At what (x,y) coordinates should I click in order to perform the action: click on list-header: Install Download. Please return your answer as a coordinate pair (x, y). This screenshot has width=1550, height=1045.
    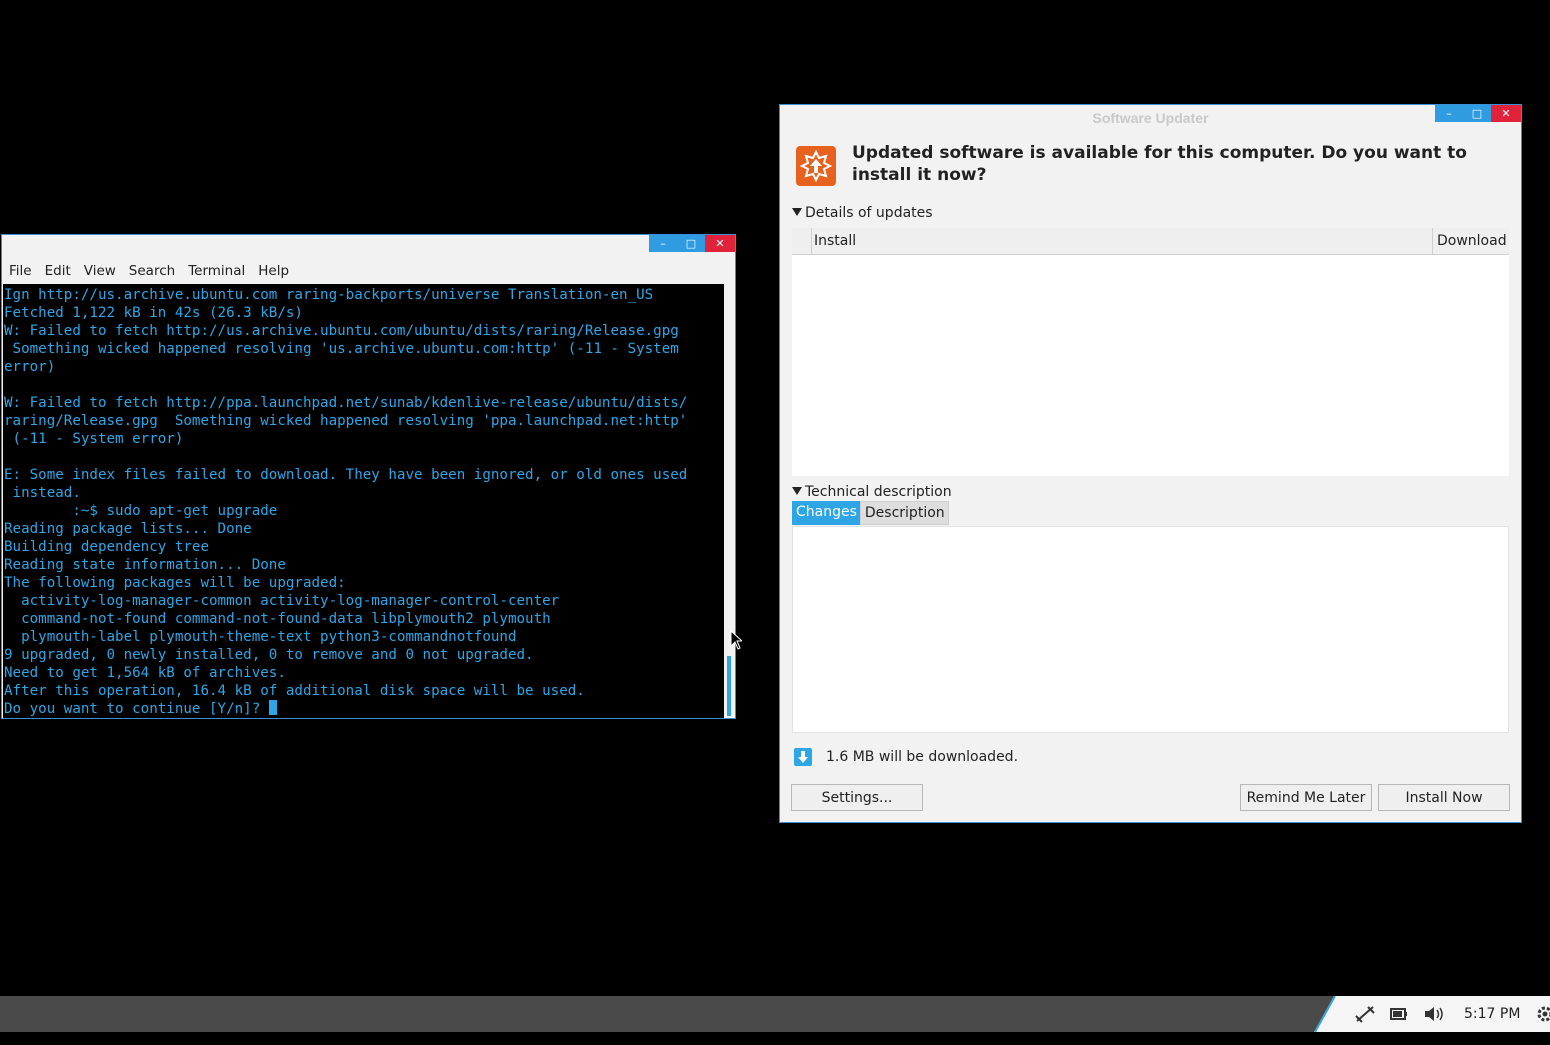
    Looking at the image, I should click on (1150, 241).